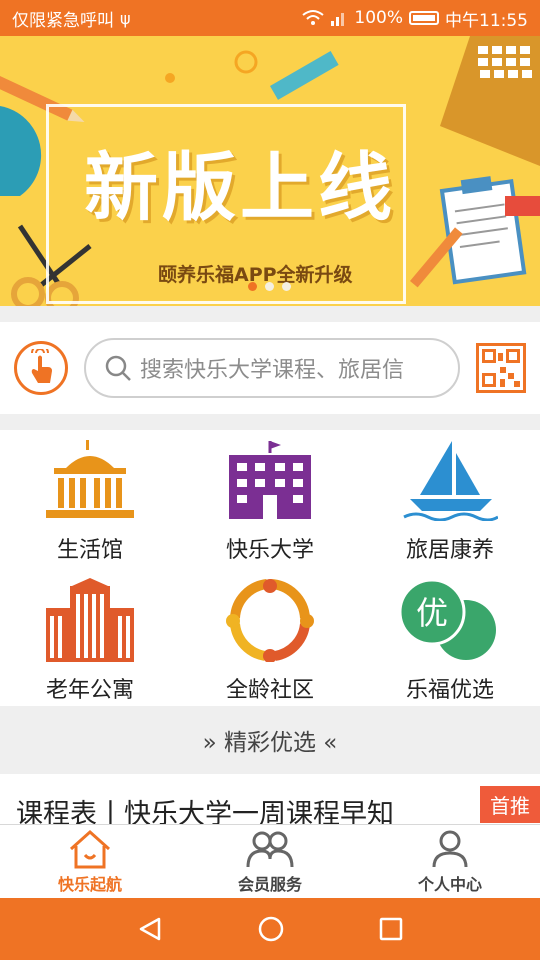  I want to click on home-button-icon, so click(271, 929).